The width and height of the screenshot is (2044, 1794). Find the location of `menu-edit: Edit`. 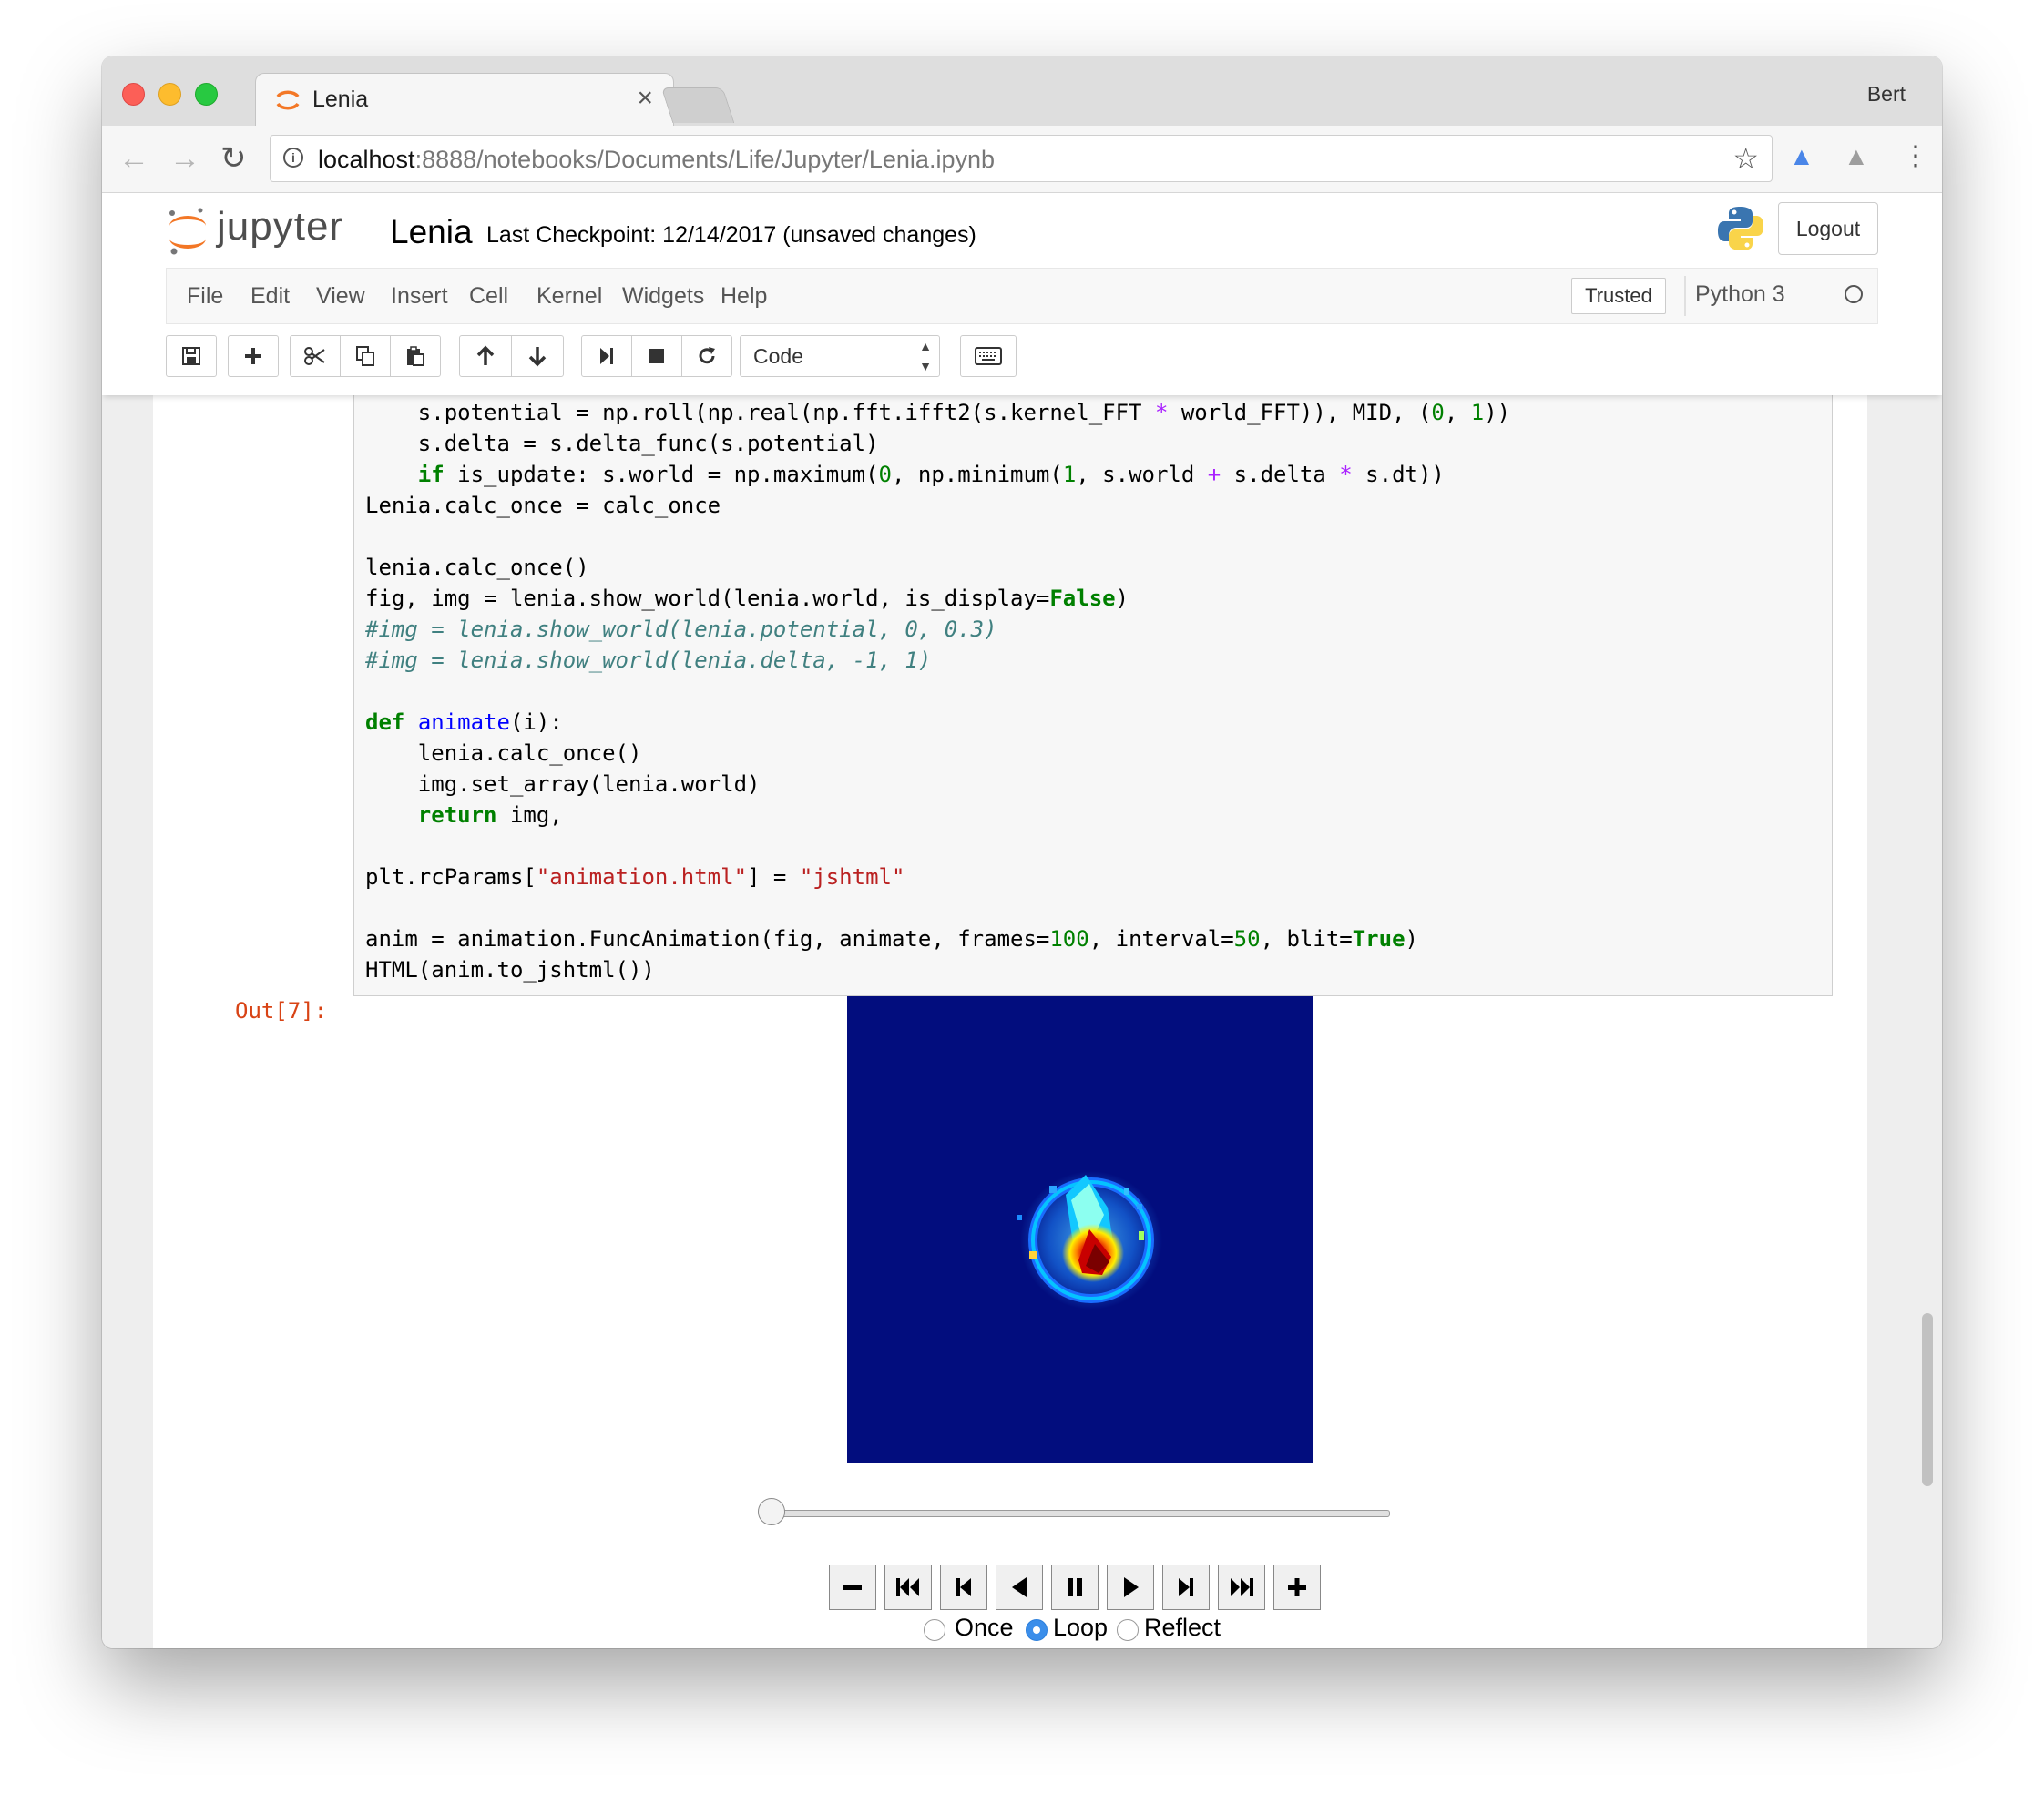

menu-edit: Edit is located at coordinates (270, 296).